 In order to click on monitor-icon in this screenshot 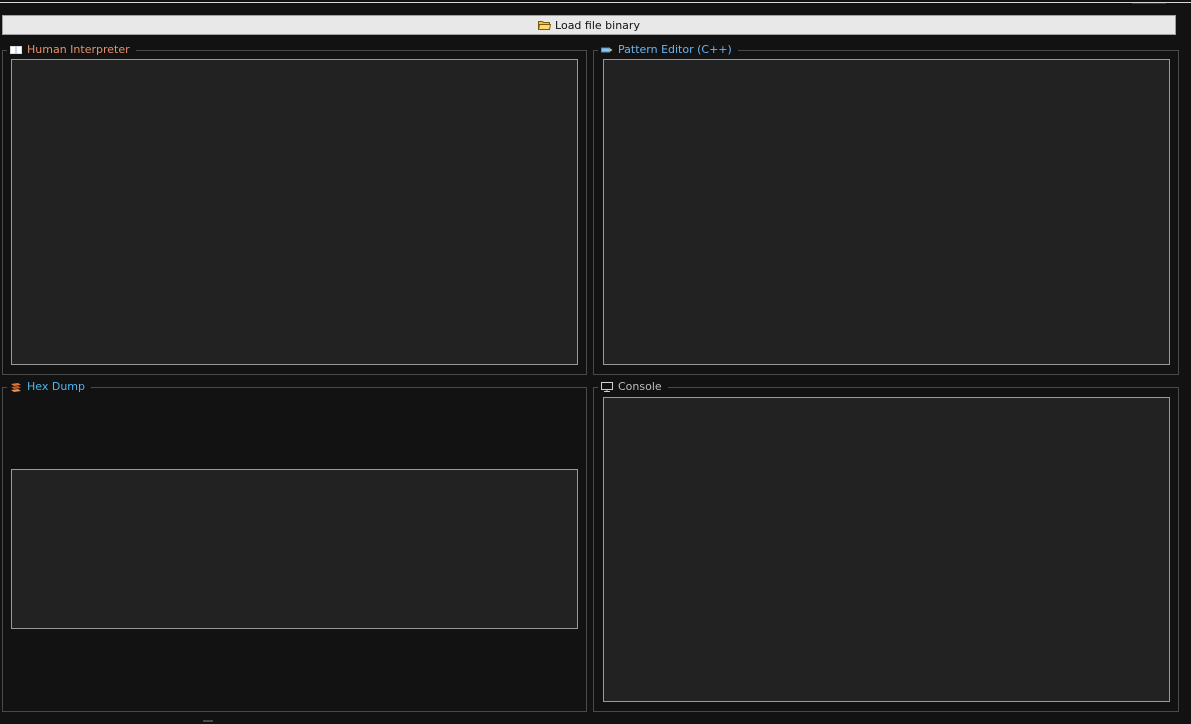, I will do `click(607, 387)`.